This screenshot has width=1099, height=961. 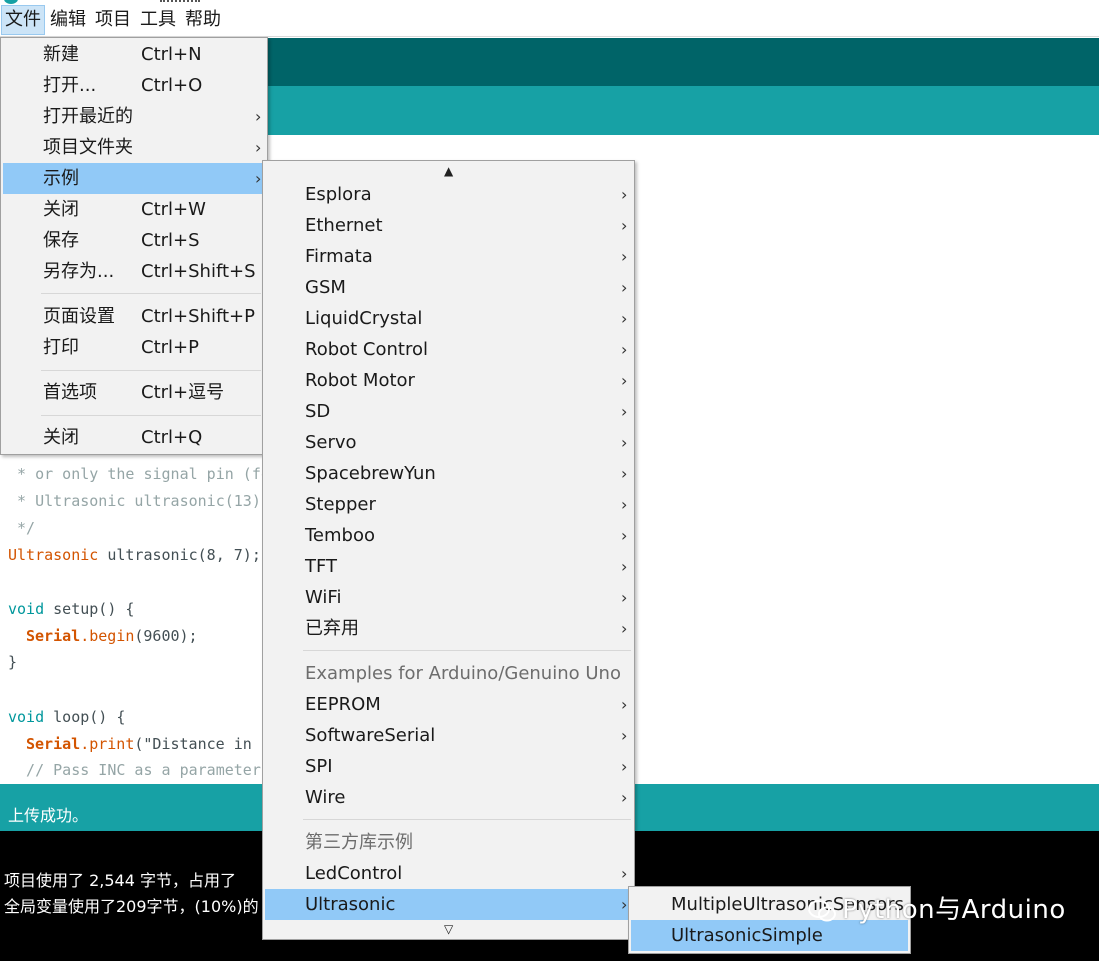 What do you see at coordinates (449, 628) in the screenshot?
I see `example-item: 已弃用 ›` at bounding box center [449, 628].